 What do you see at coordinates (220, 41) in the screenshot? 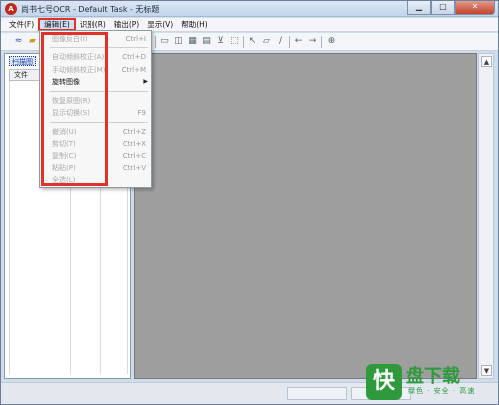
I see `filter-icon: ⊻` at bounding box center [220, 41].